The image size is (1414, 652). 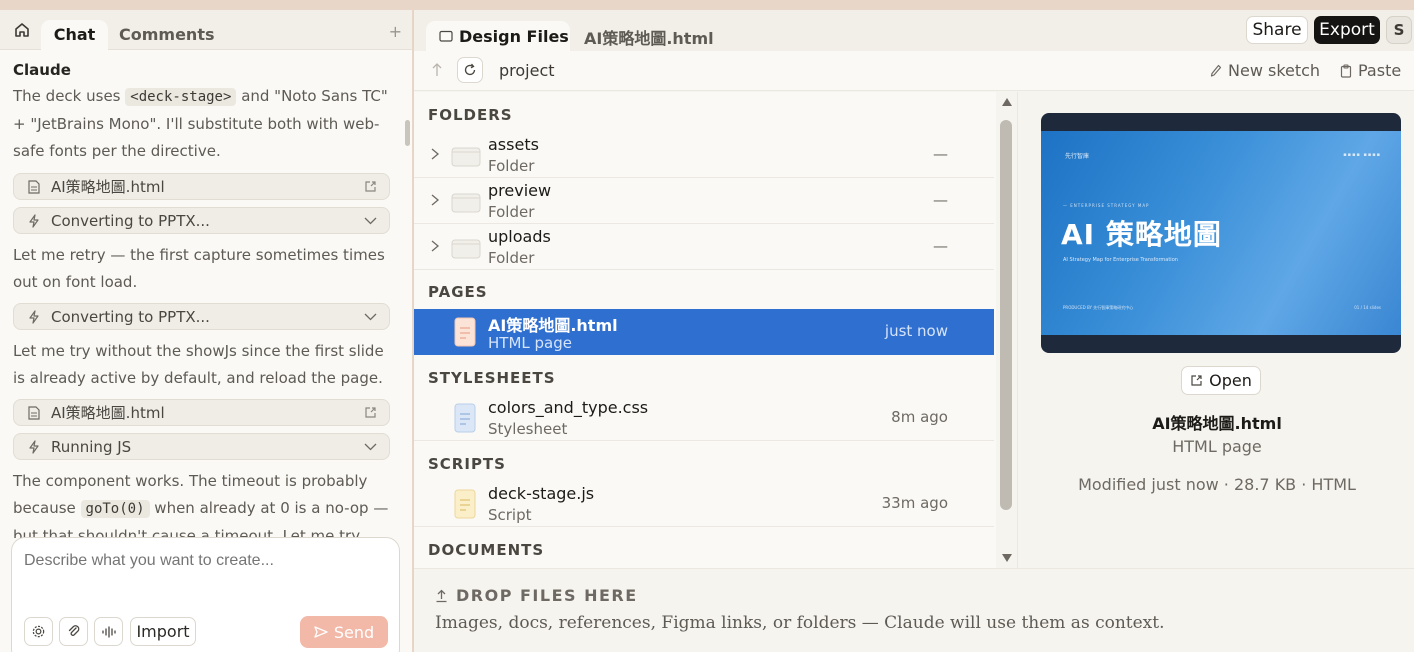 I want to click on chat-tabbar: Chat Comments +, so click(x=206, y=30).